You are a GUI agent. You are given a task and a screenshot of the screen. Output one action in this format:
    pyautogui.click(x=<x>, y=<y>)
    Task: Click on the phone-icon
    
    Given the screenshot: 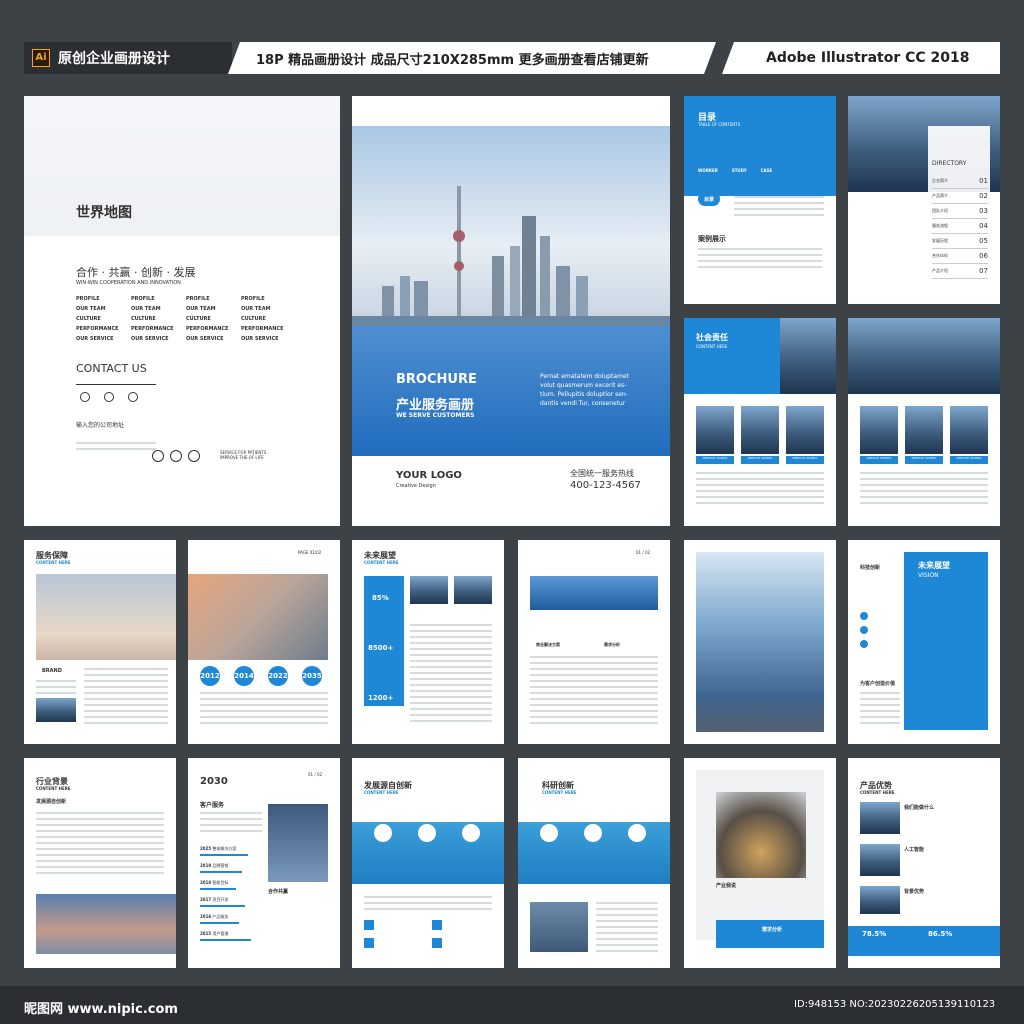 What is the action you would take?
    pyautogui.click(x=85, y=397)
    